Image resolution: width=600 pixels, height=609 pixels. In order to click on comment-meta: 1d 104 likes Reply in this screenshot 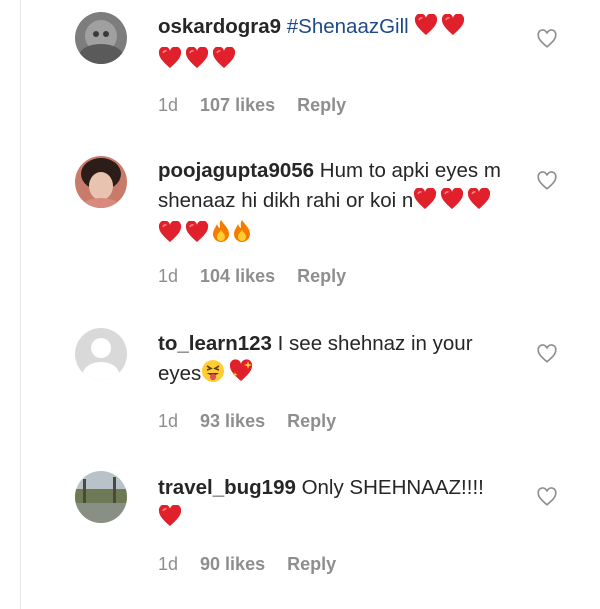, I will do `click(252, 276)`.